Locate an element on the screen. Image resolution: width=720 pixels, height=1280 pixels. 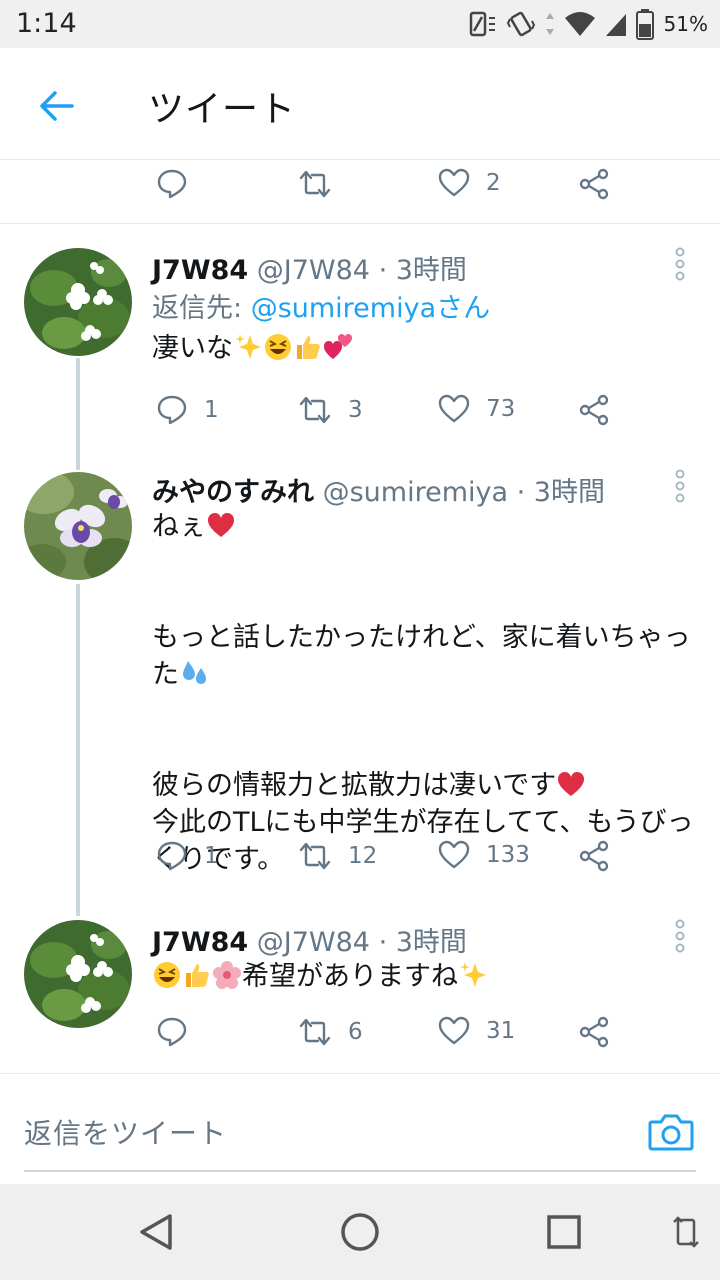
tweet-header: みやのすみれ @sumiremiya · 3時間 is located at coordinates (378, 489).